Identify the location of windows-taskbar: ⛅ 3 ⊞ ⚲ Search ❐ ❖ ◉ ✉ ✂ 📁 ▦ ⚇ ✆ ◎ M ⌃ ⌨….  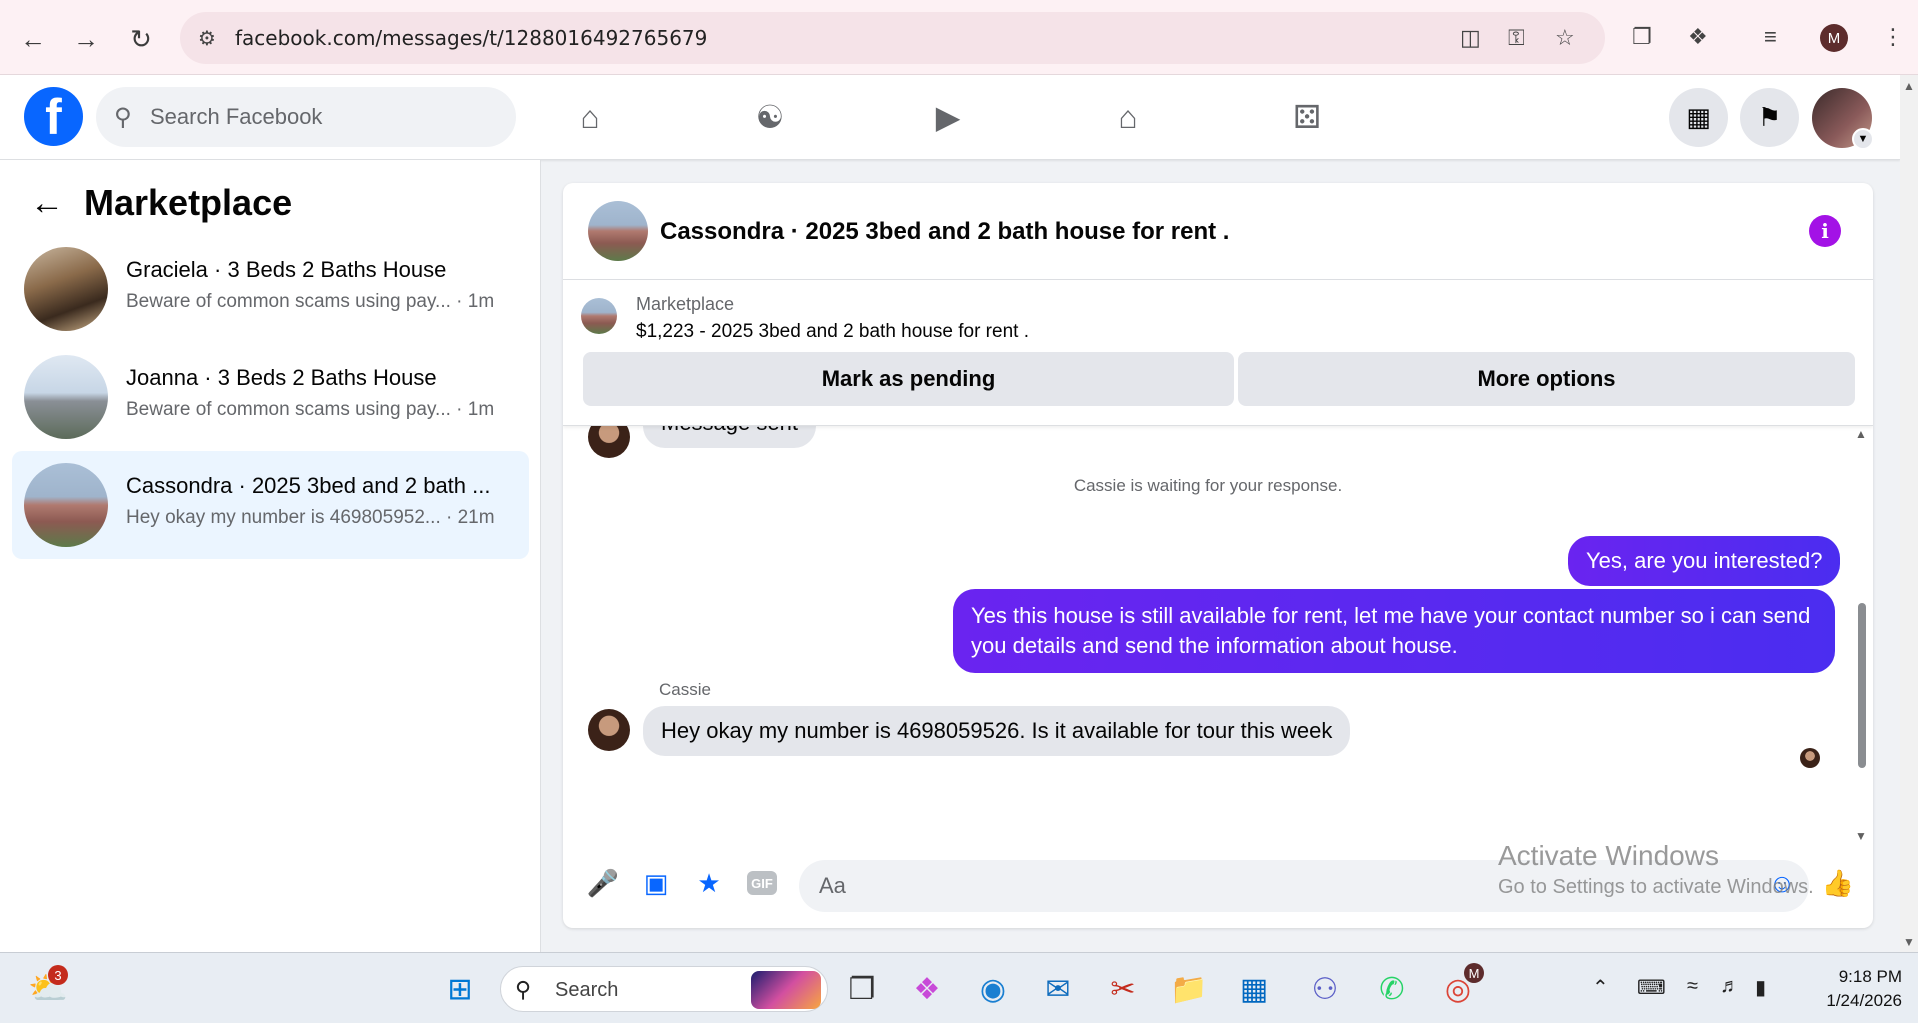
(959, 987).